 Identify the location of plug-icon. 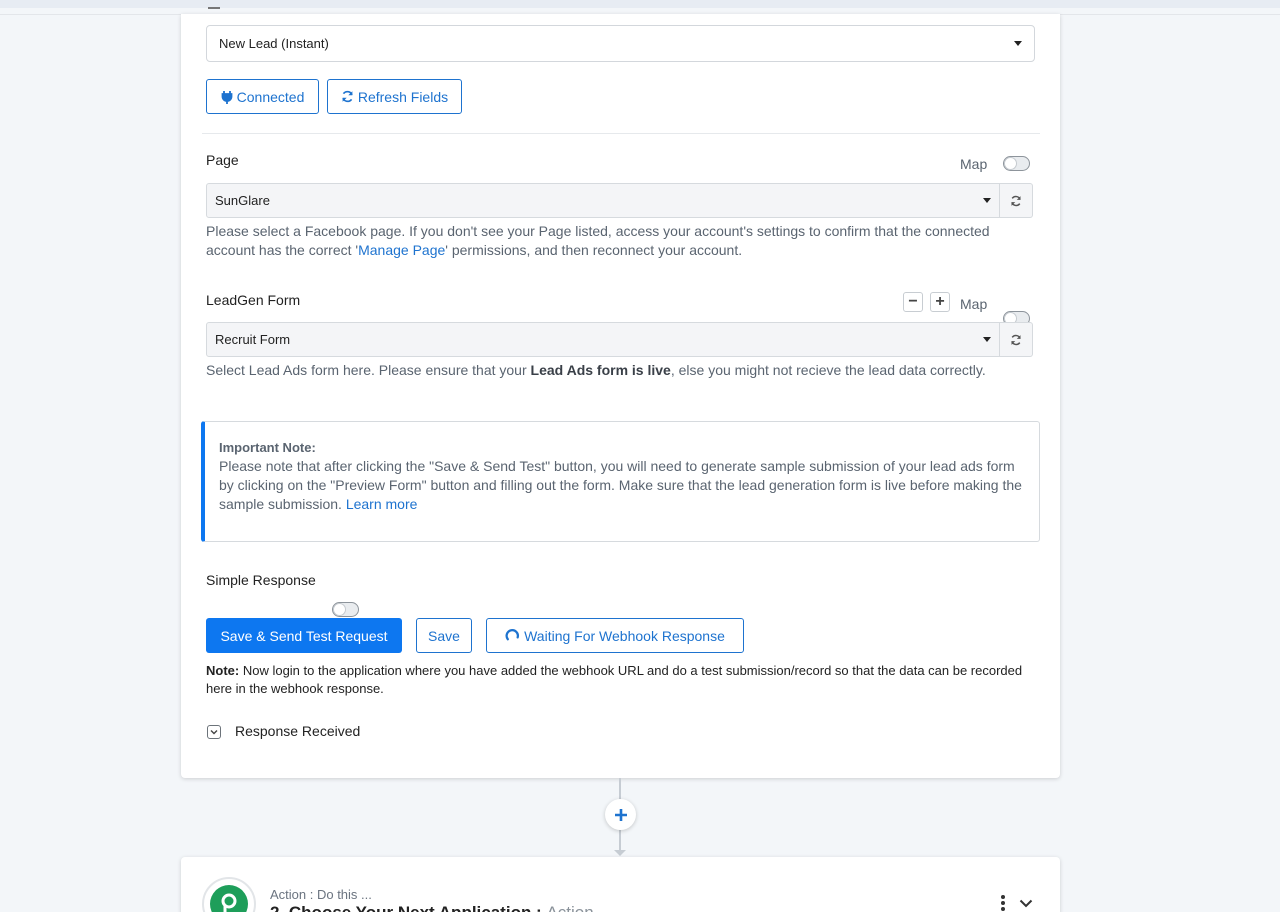
(227, 97).